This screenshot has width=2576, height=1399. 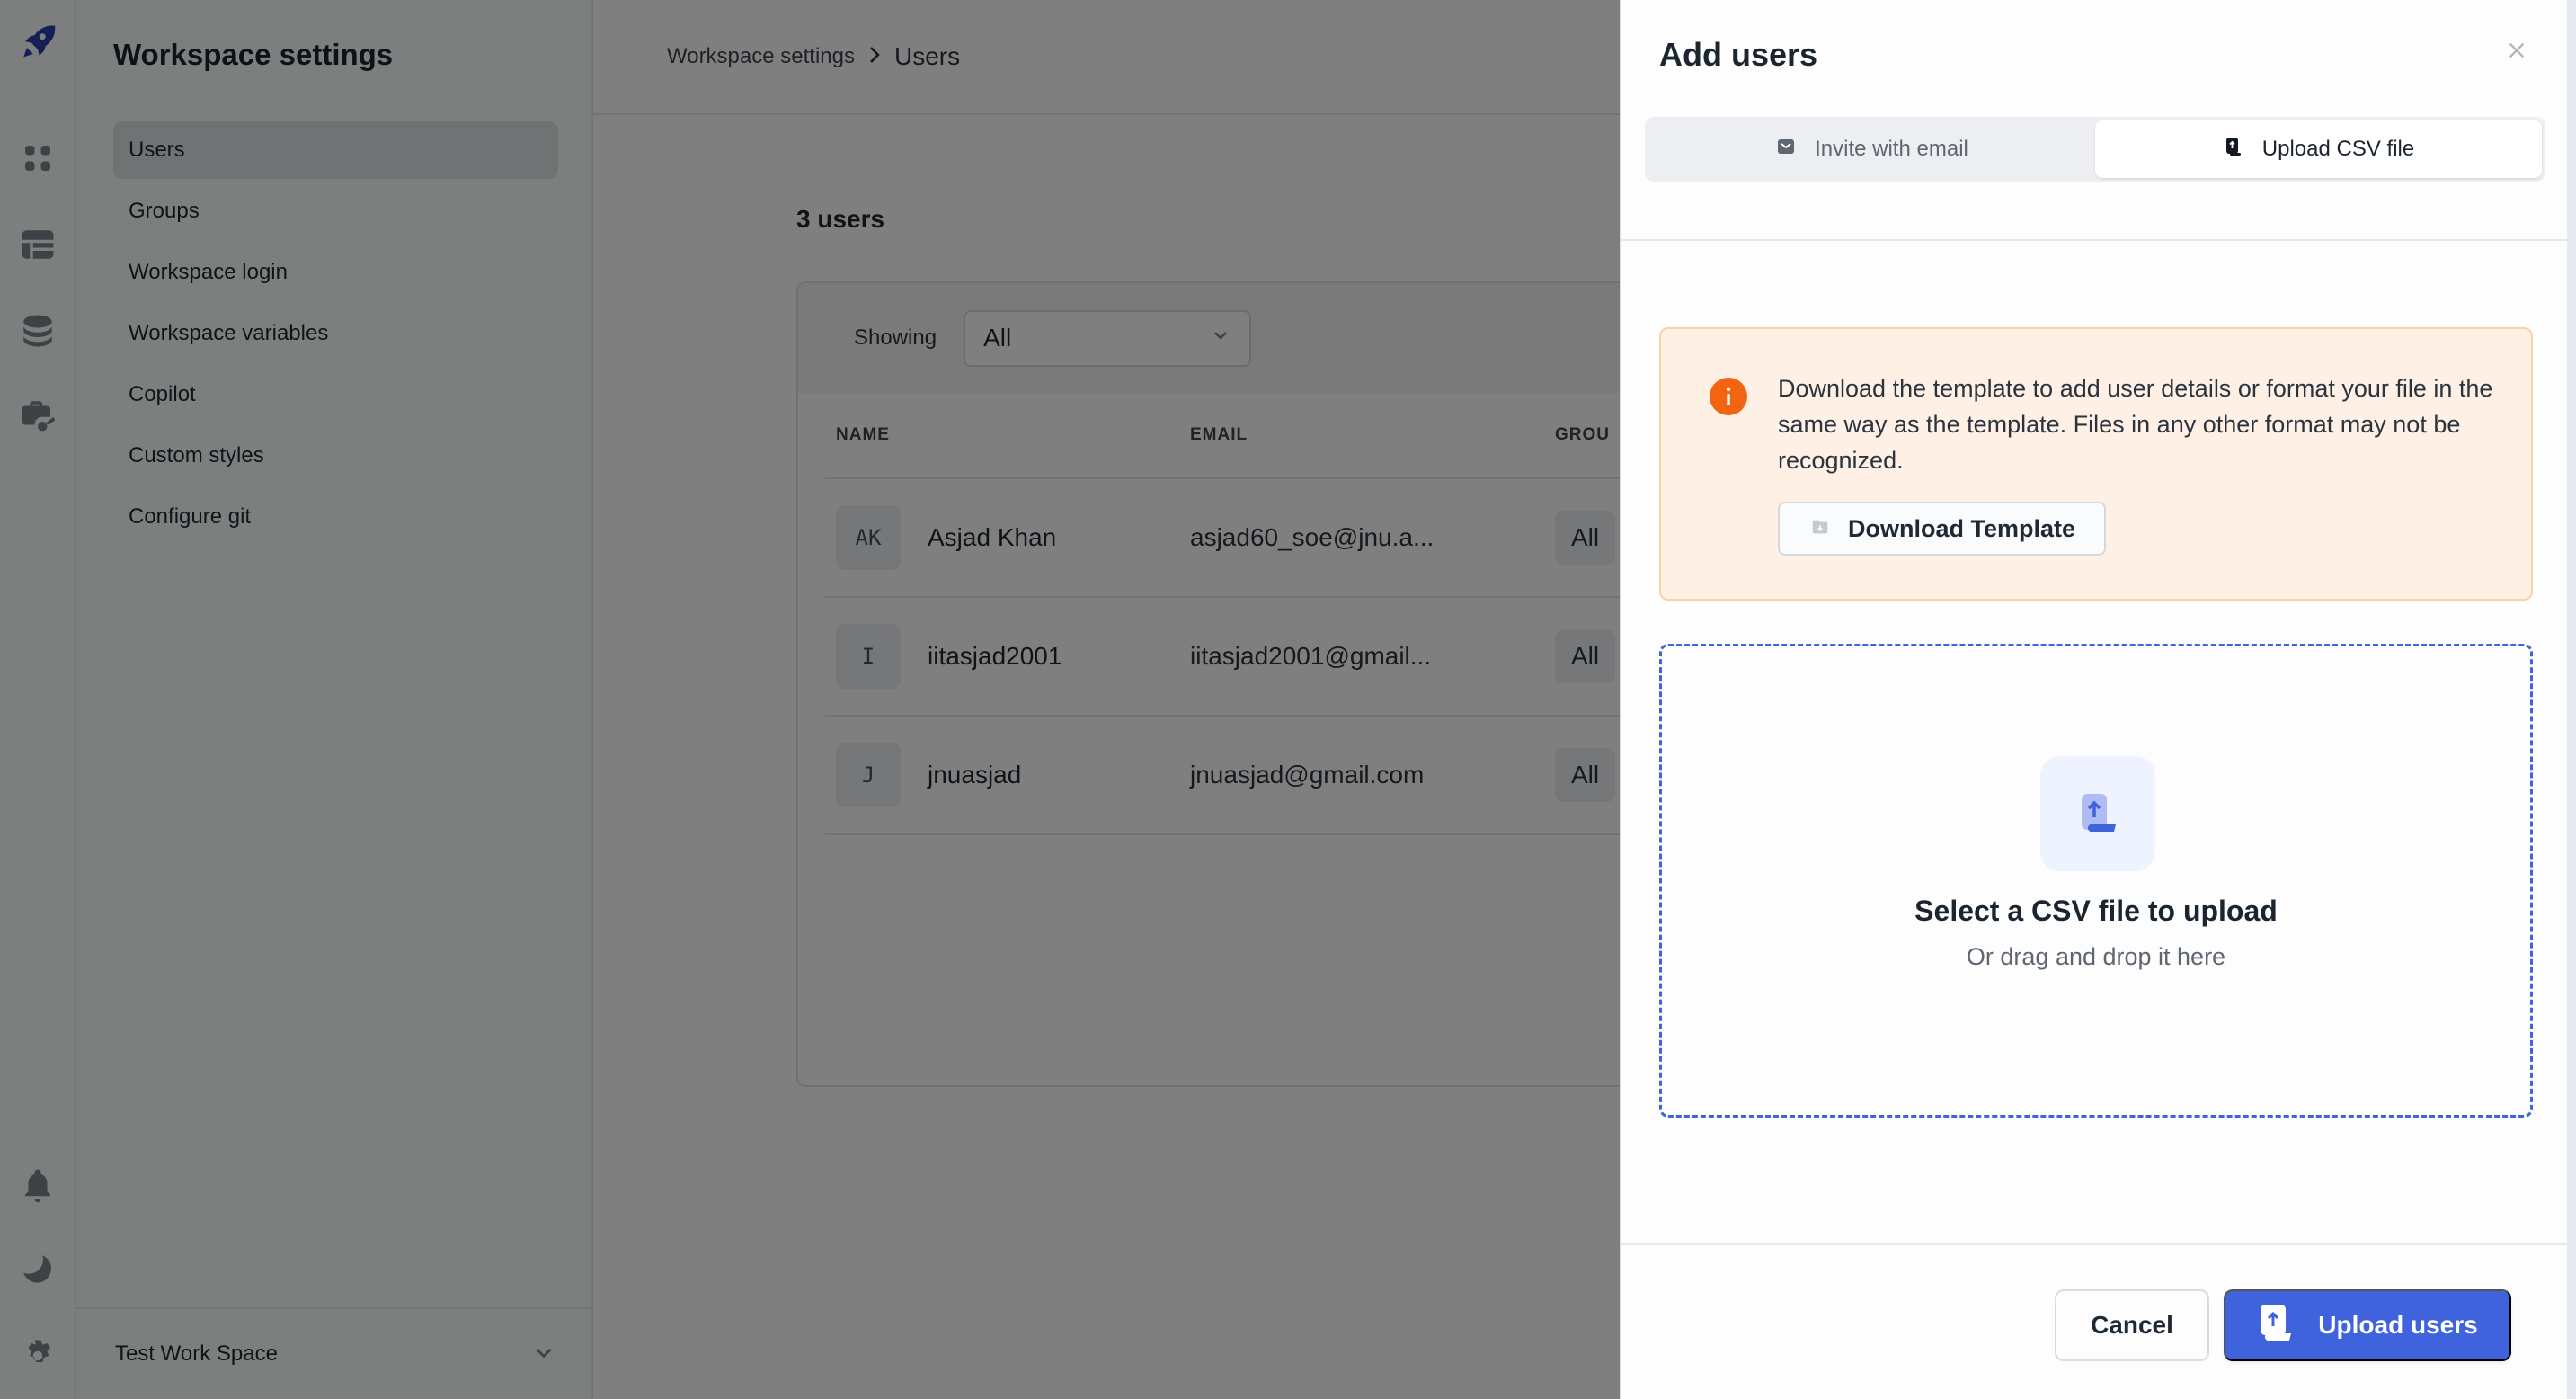 What do you see at coordinates (1738, 54) in the screenshot?
I see `drawer-title: Add users` at bounding box center [1738, 54].